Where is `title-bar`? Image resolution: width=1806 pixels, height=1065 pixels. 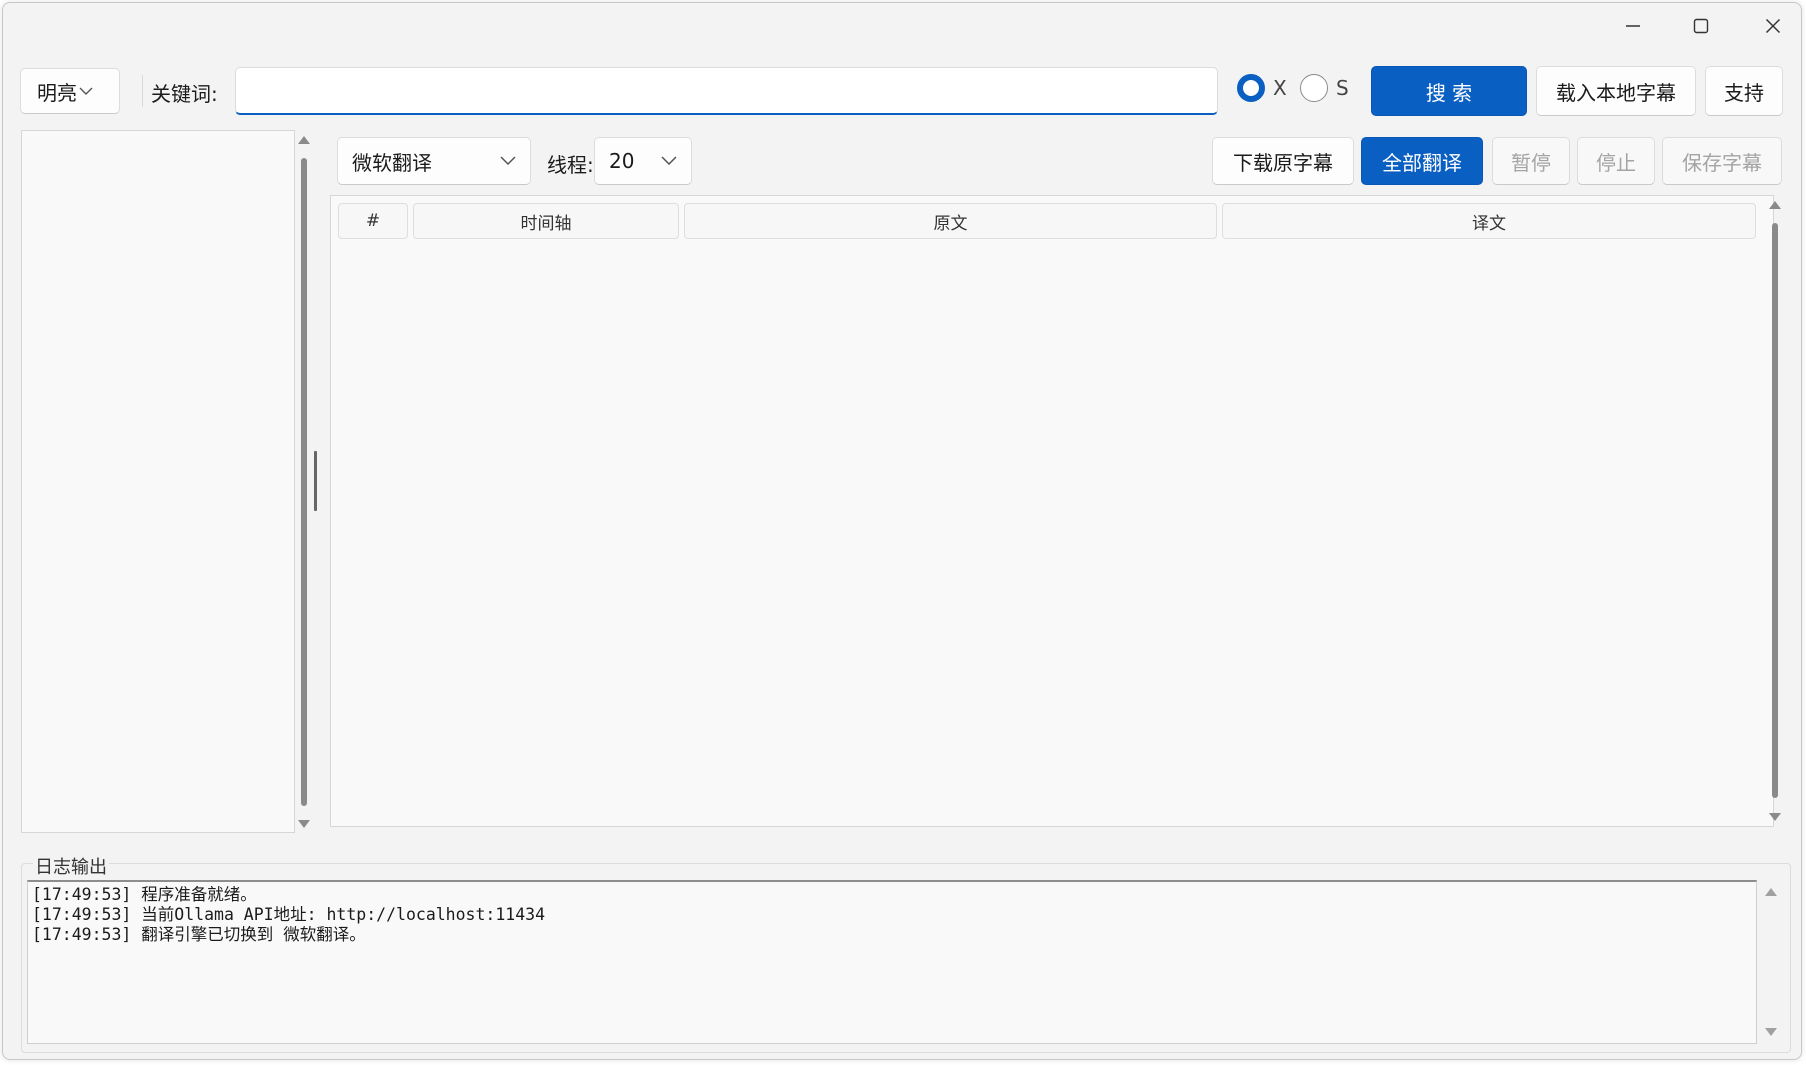 title-bar is located at coordinates (902, 26).